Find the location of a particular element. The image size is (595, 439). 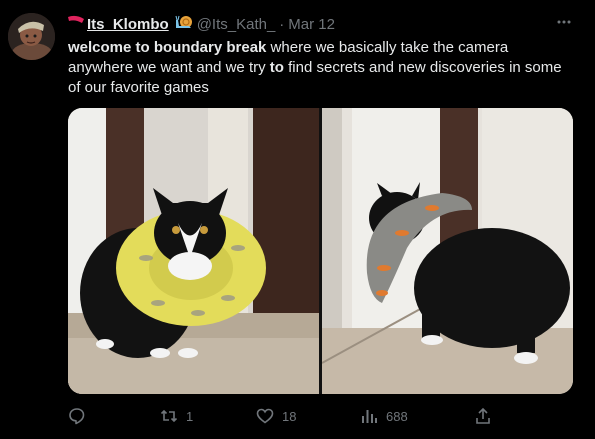

like-button: 18 is located at coordinates (276, 416).